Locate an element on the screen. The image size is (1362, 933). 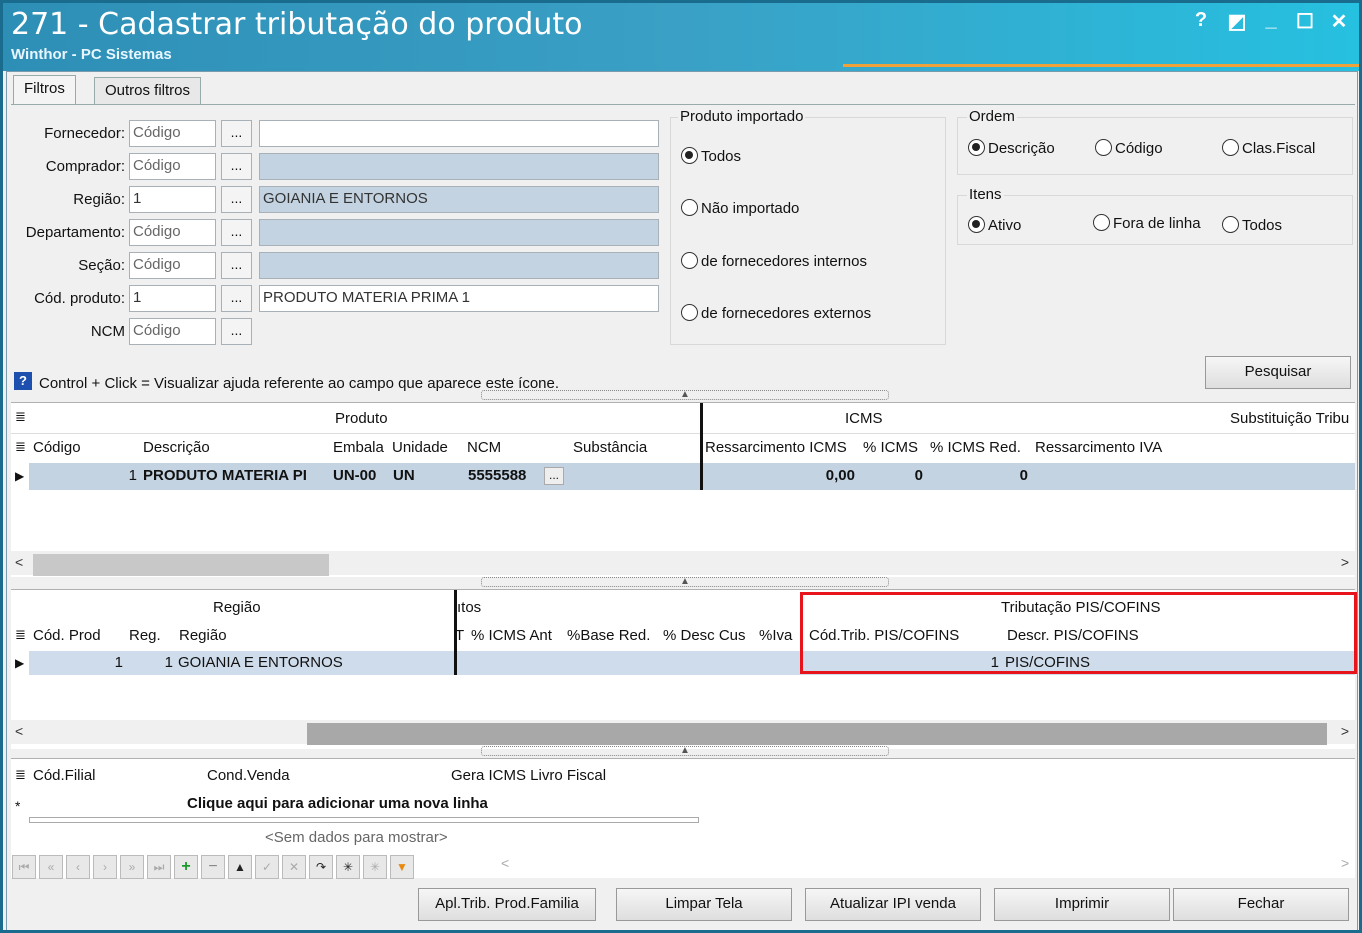
col-ressarcimento-iva: Ressarcimento IVA is located at coordinates (1098, 447).